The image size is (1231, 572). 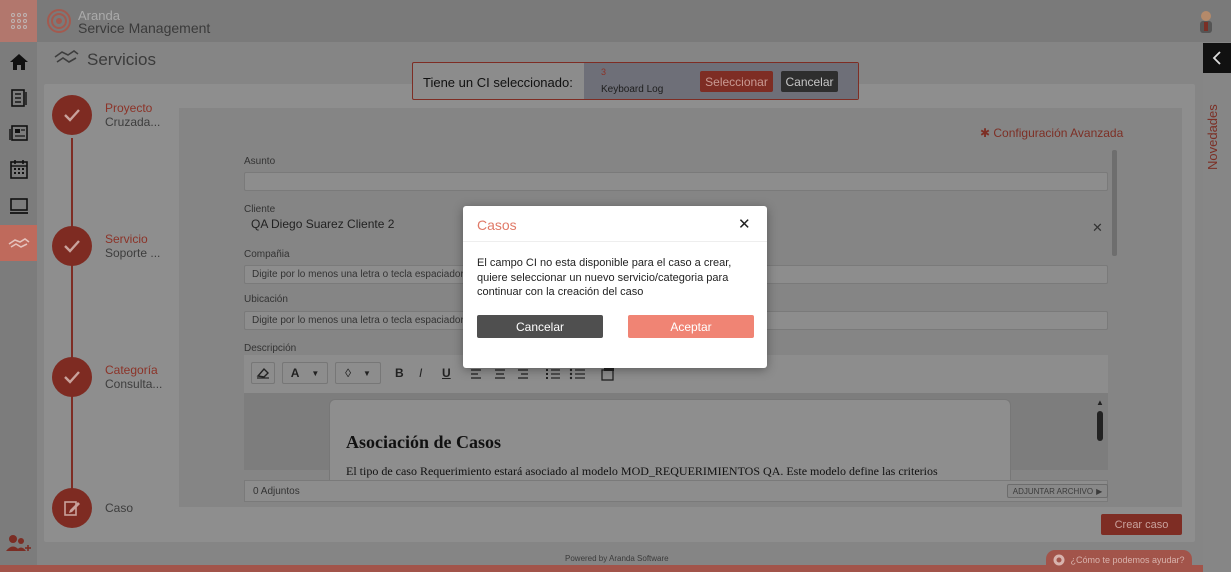 What do you see at coordinates (358, 373) in the screenshot?
I see `fill-color-dropdown: ◊ ▼` at bounding box center [358, 373].